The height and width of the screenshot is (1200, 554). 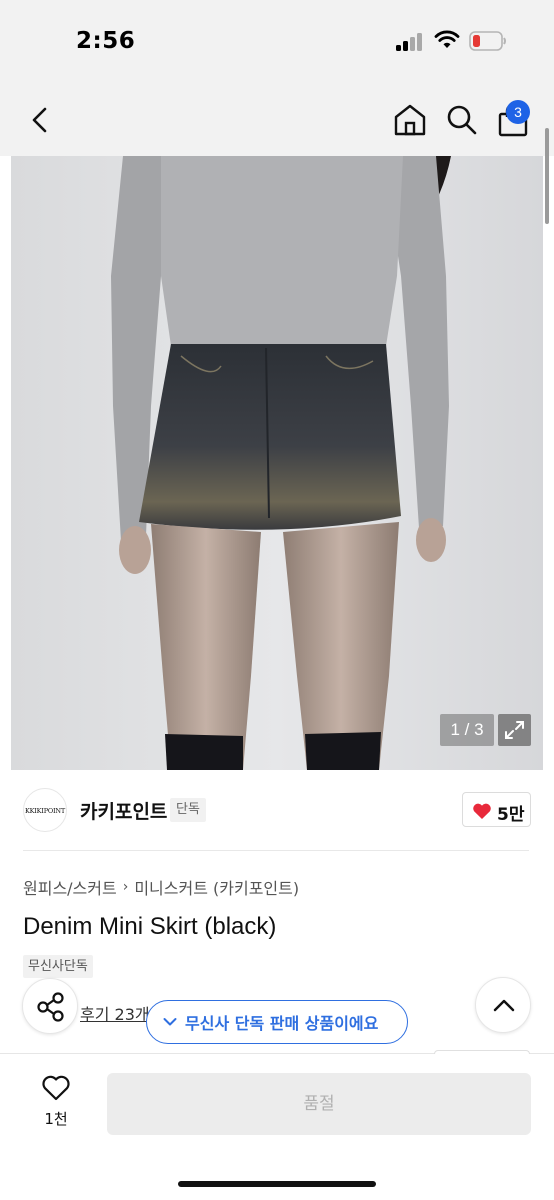 What do you see at coordinates (56, 1088) in the screenshot?
I see `heart-outline-icon` at bounding box center [56, 1088].